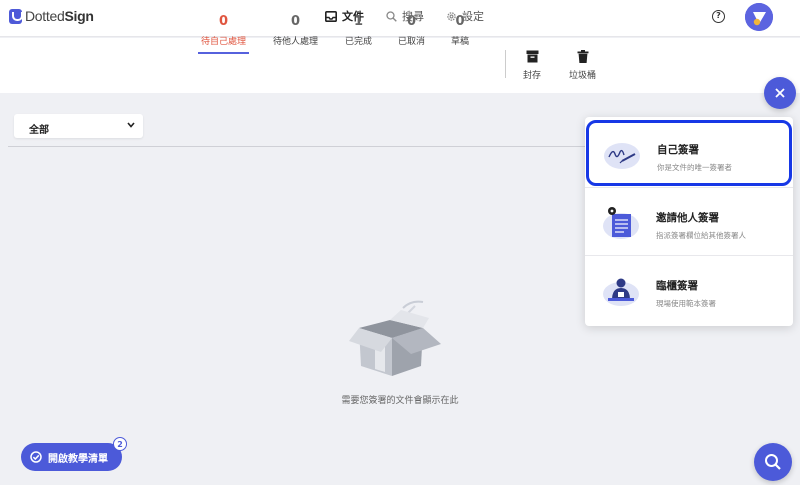 The width and height of the screenshot is (800, 485). Describe the element at coordinates (460, 30) in the screenshot. I see `tab-drafts: 0 草稿` at that location.